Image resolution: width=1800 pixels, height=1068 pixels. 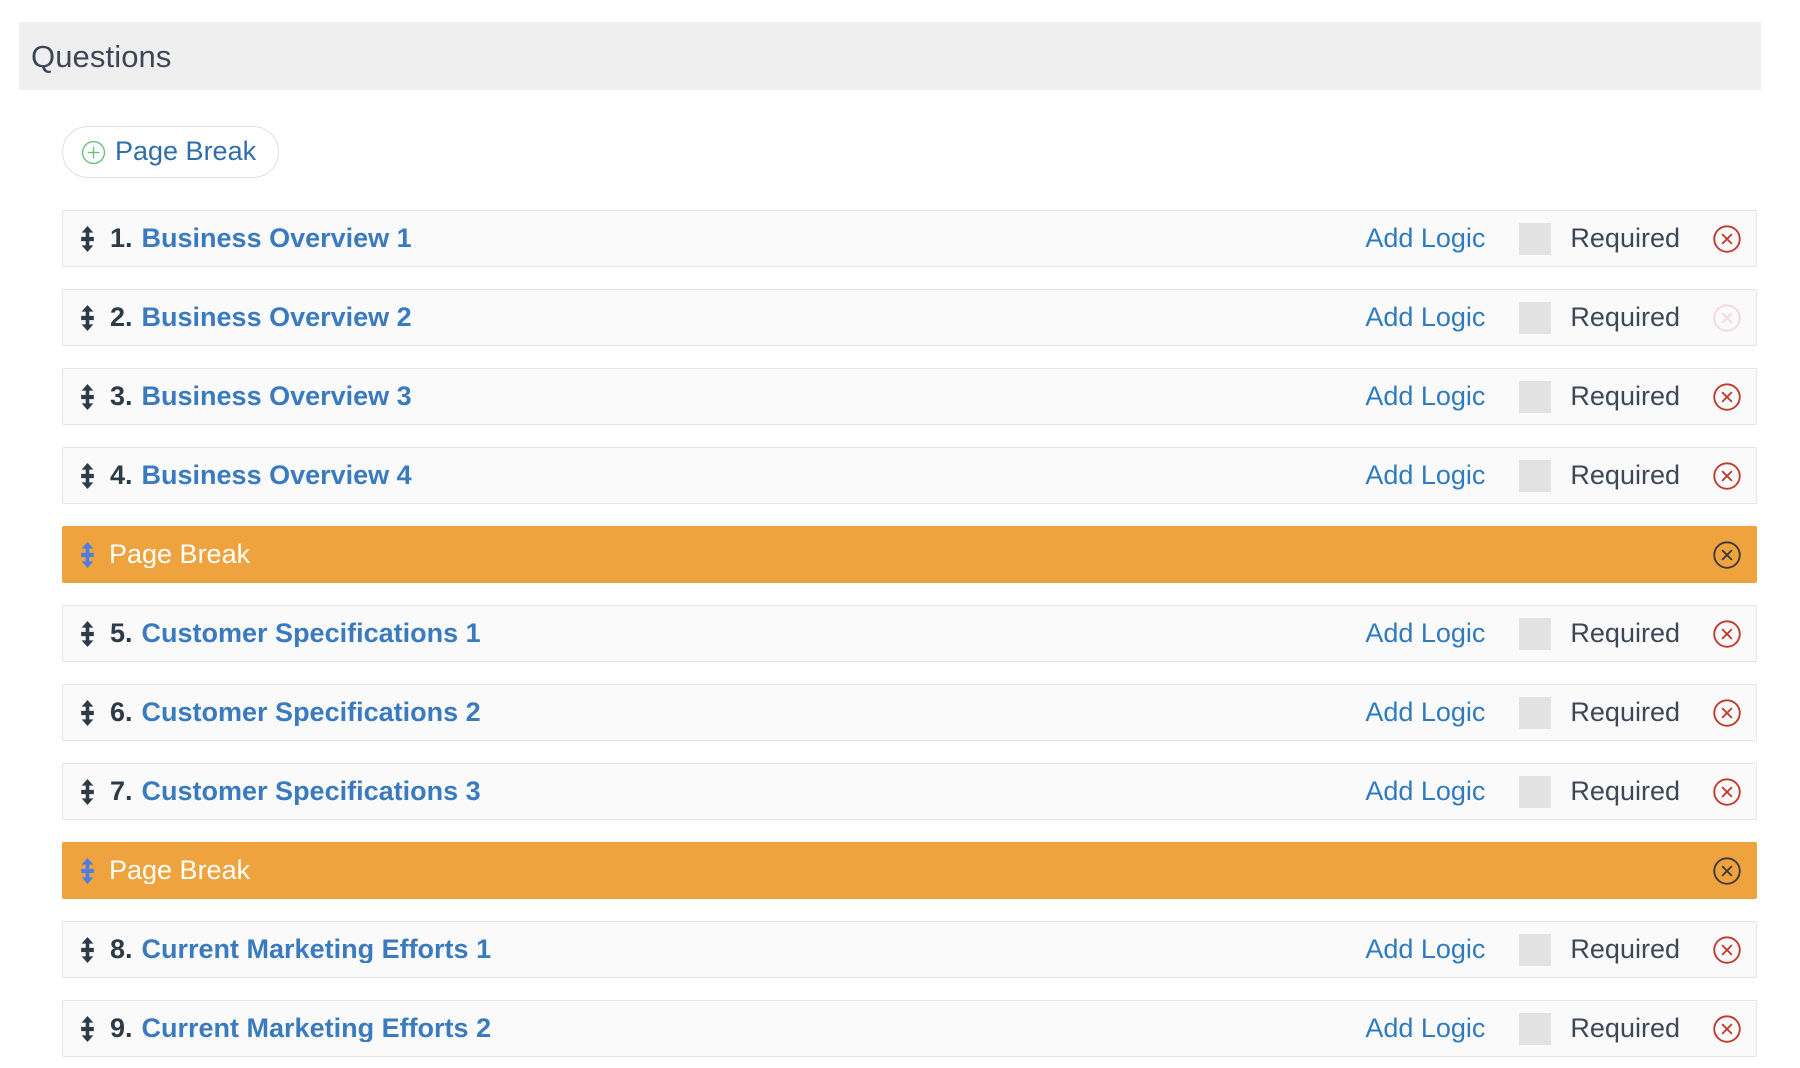 I want to click on add-page-break-label: Page Break, so click(x=186, y=150).